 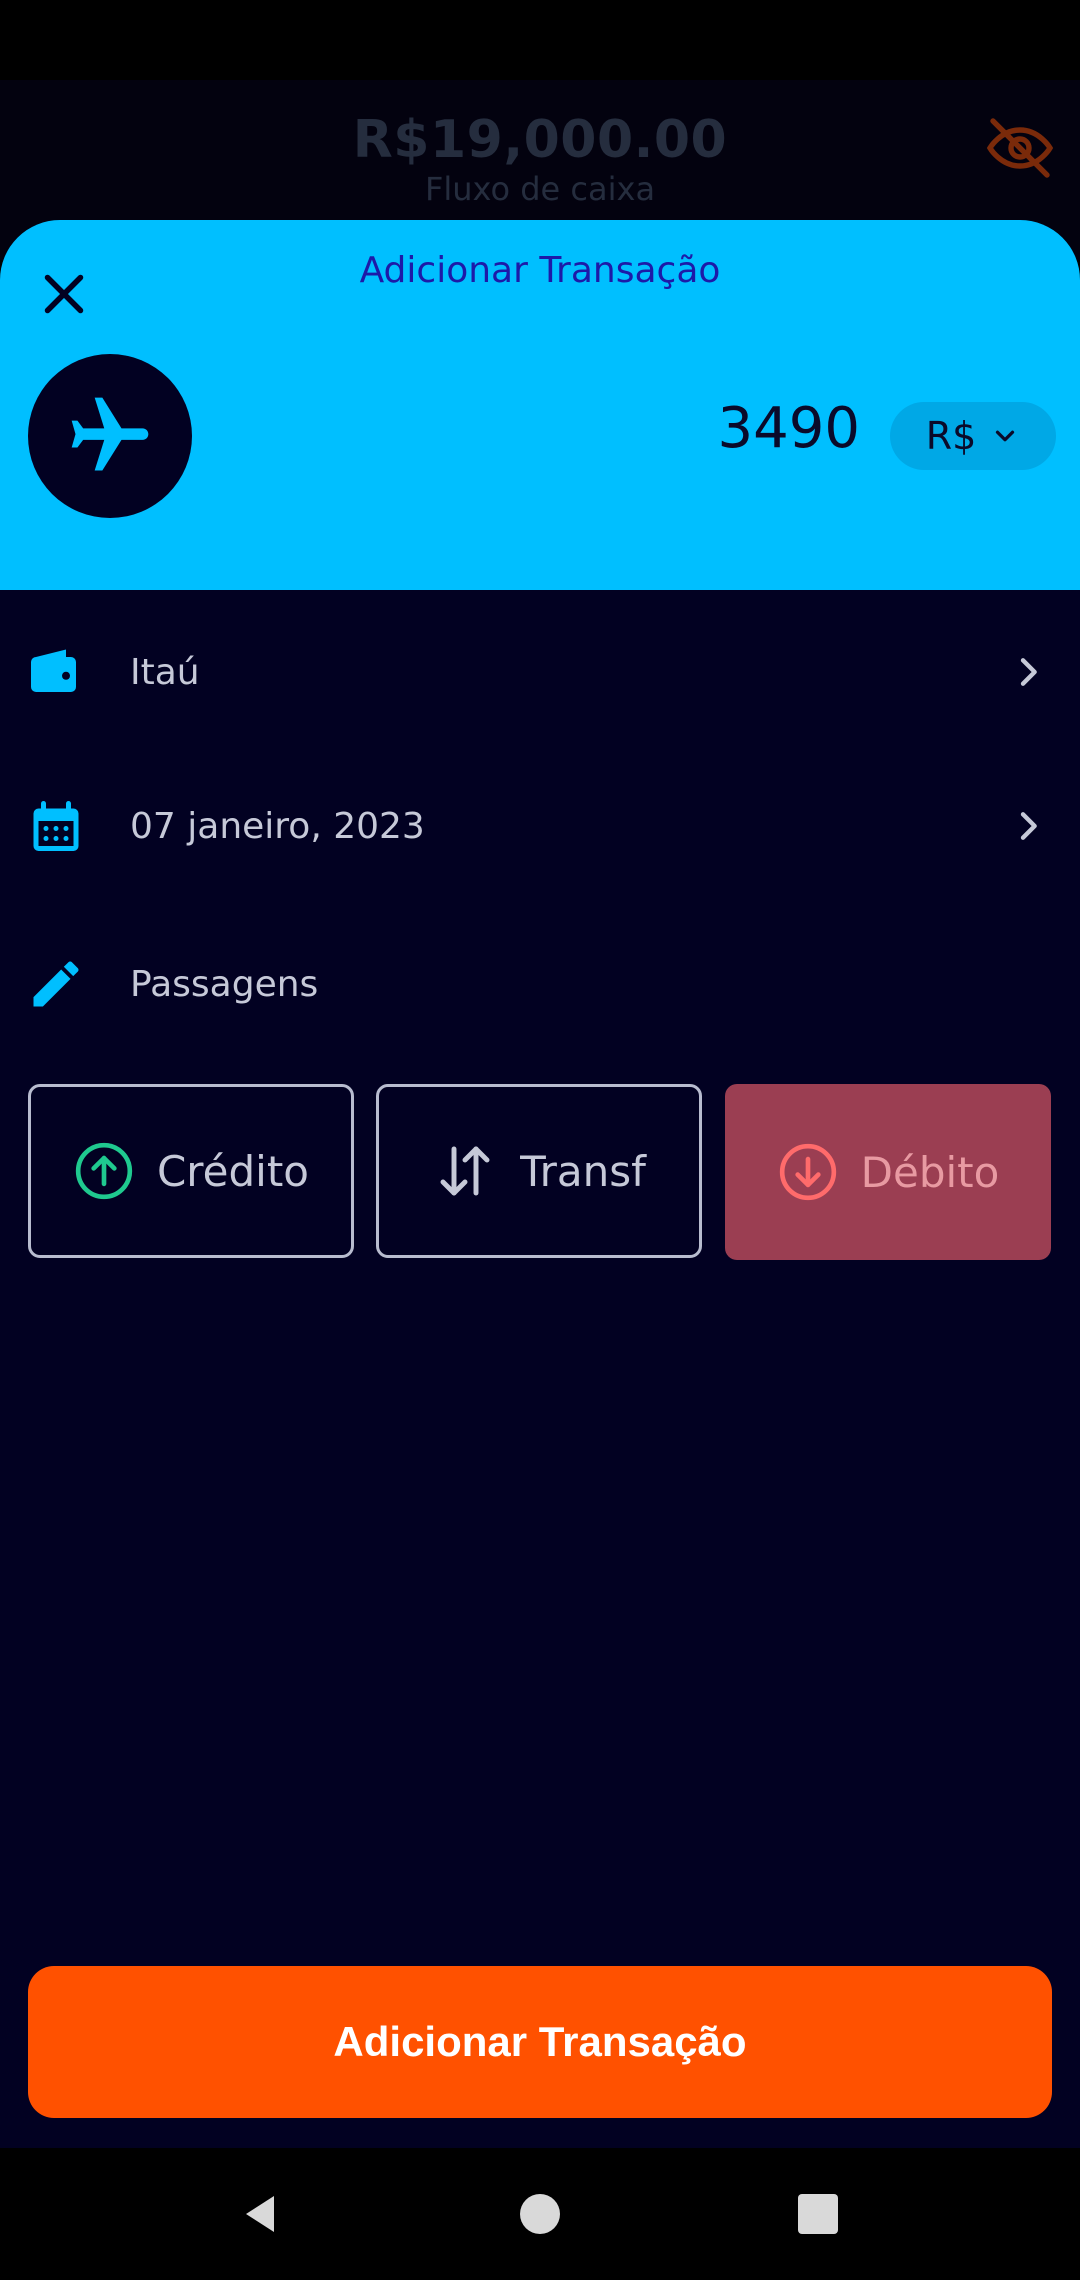 I want to click on airplane-icon, so click(x=110, y=434).